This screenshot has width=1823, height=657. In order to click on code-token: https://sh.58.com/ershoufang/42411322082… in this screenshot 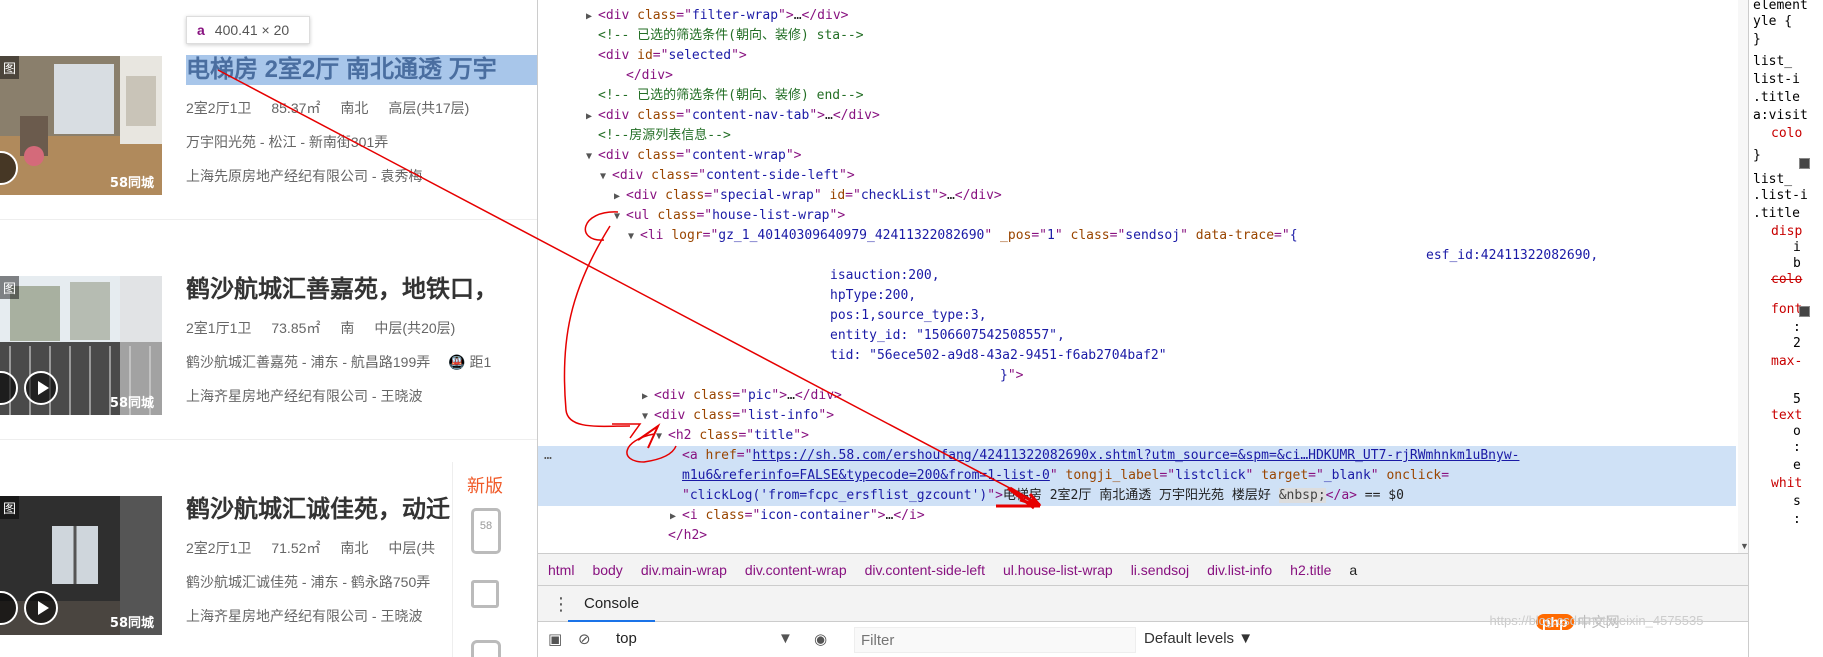, I will do `click(1135, 455)`.